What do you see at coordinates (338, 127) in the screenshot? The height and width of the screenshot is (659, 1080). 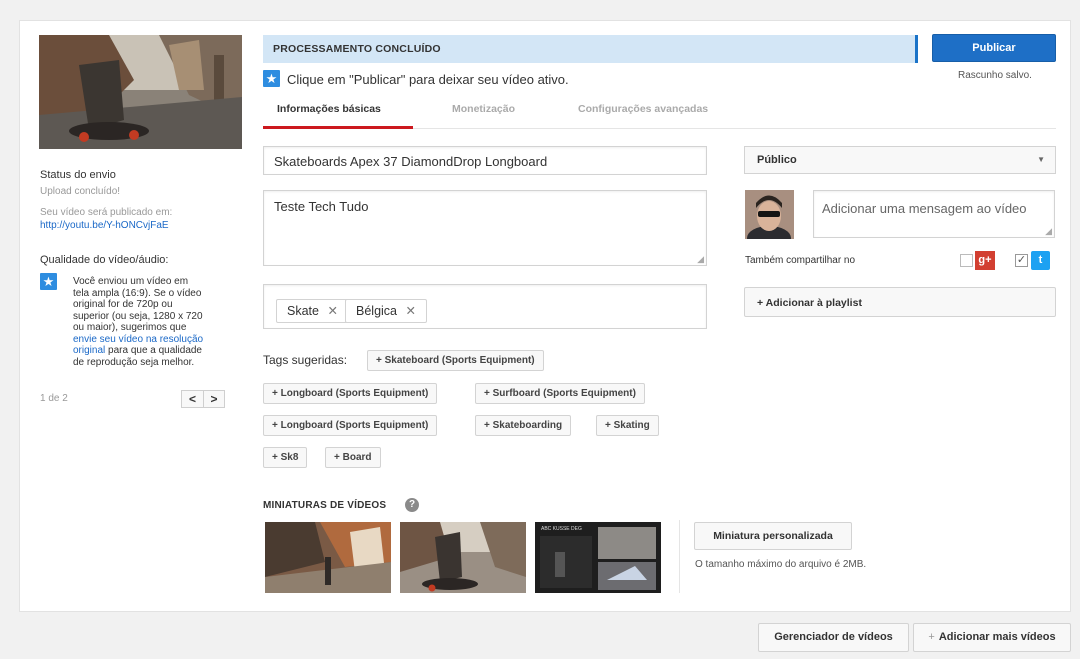 I see `active-tab-indicator` at bounding box center [338, 127].